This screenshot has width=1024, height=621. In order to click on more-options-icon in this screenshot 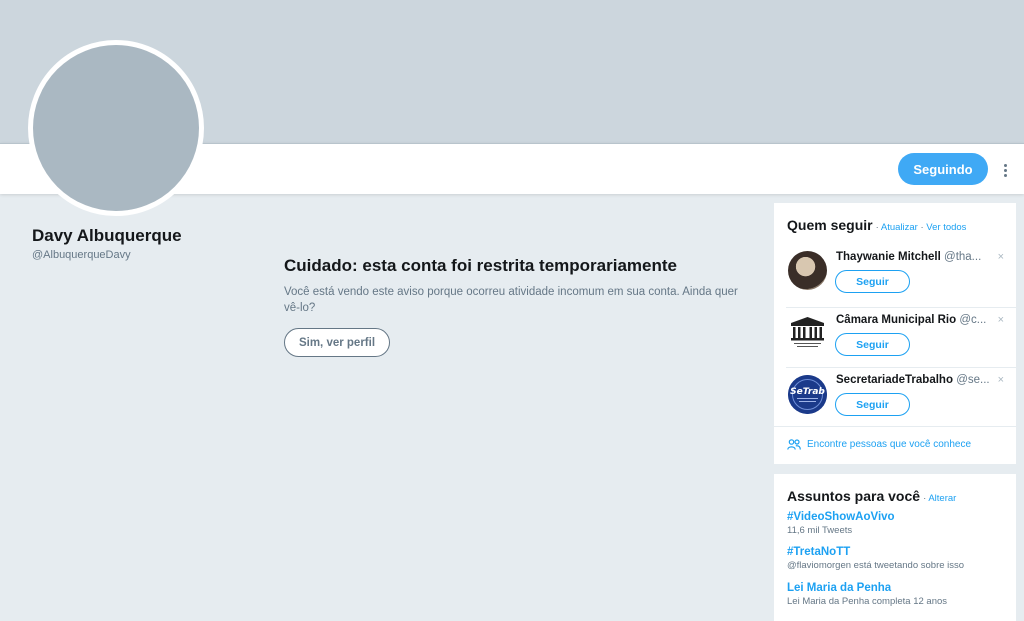, I will do `click(1005, 170)`.